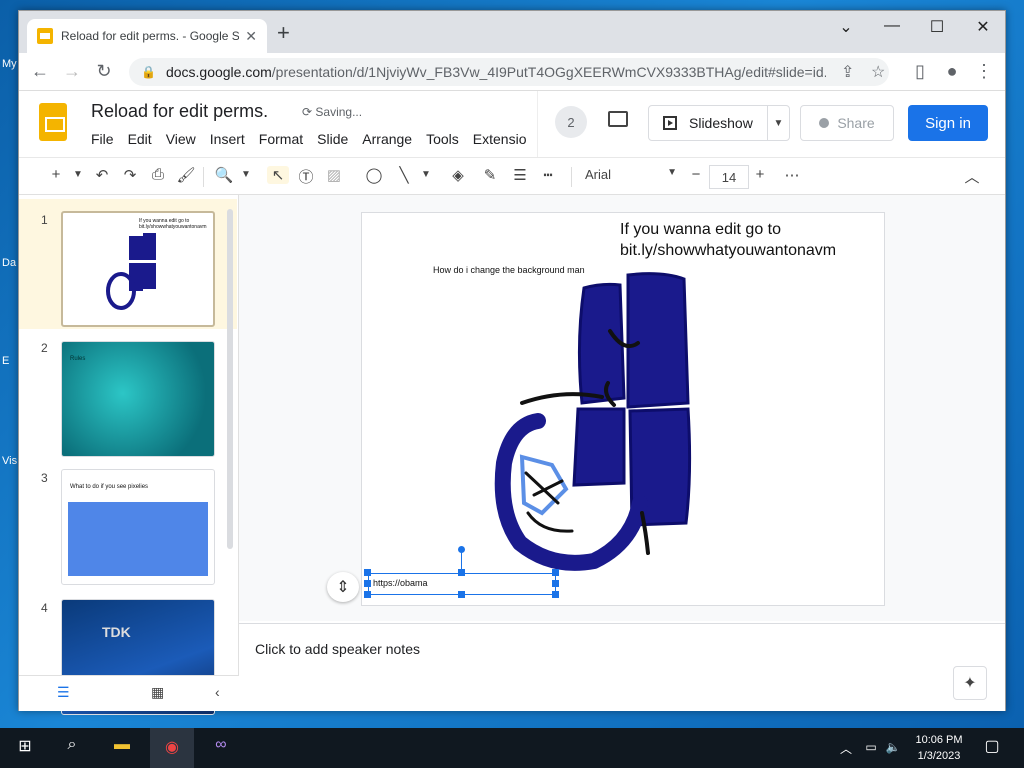  What do you see at coordinates (937, 27) in the screenshot?
I see `maximize-icon: ☐` at bounding box center [937, 27].